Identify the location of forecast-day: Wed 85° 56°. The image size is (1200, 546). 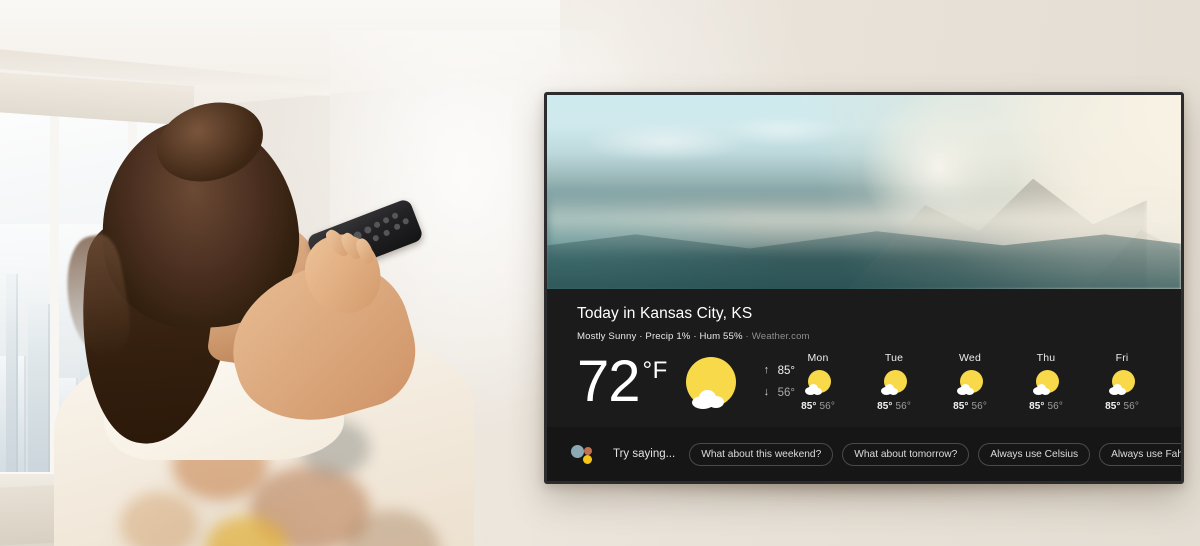
(970, 382).